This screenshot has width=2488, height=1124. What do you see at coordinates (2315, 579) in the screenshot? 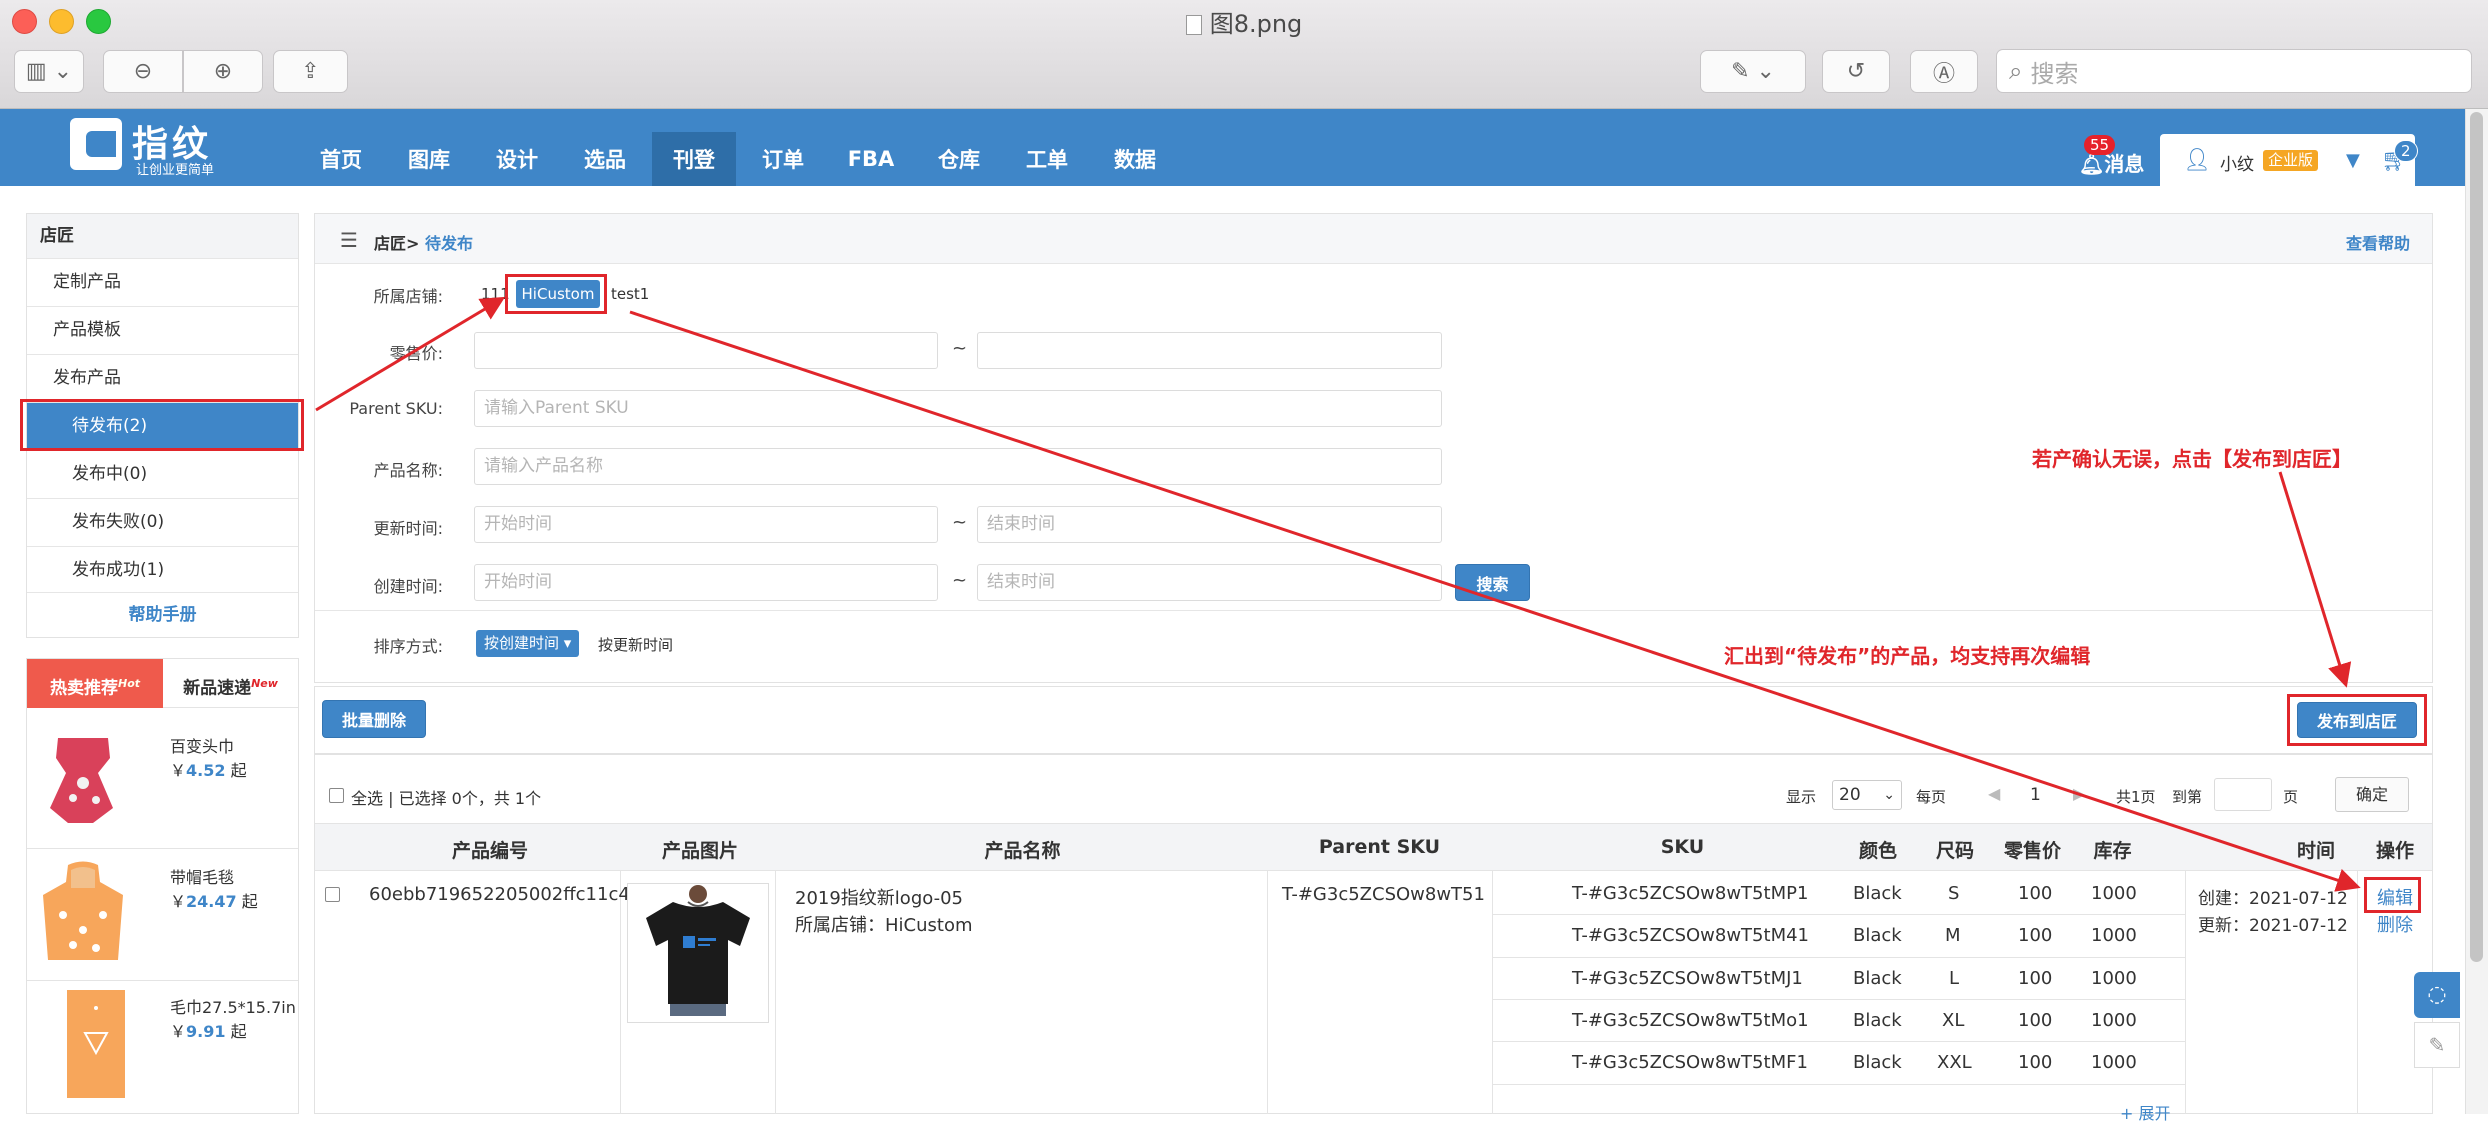
I see `arrow-note-to-publish` at bounding box center [2315, 579].